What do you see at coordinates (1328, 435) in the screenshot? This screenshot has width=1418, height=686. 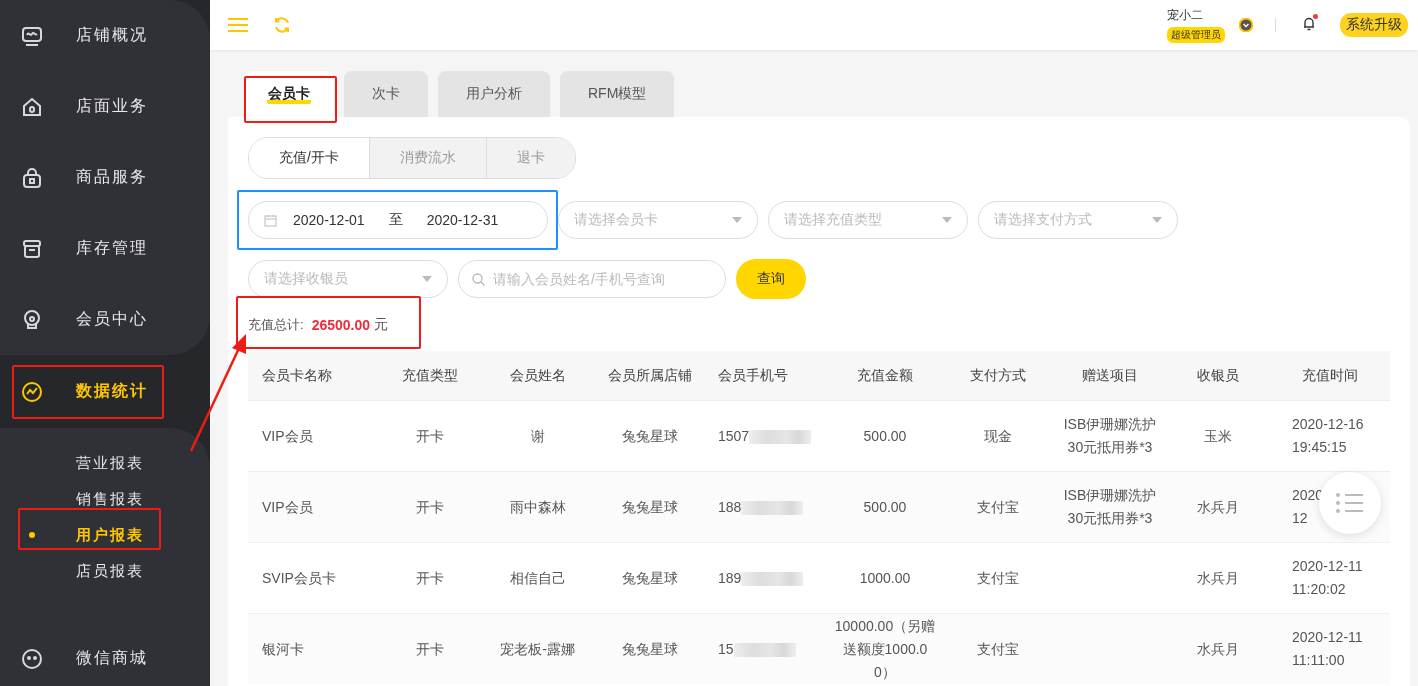 I see `table-cell: 2020-12-16 19:45:15` at bounding box center [1328, 435].